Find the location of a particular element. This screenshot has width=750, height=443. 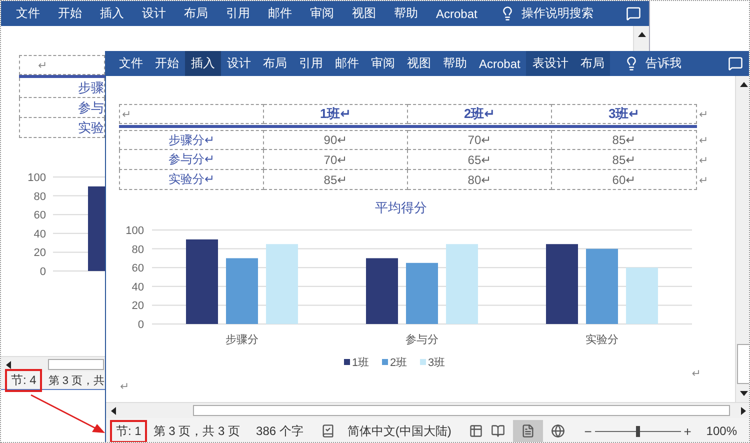

category-label: 步骤分 is located at coordinates (242, 340).